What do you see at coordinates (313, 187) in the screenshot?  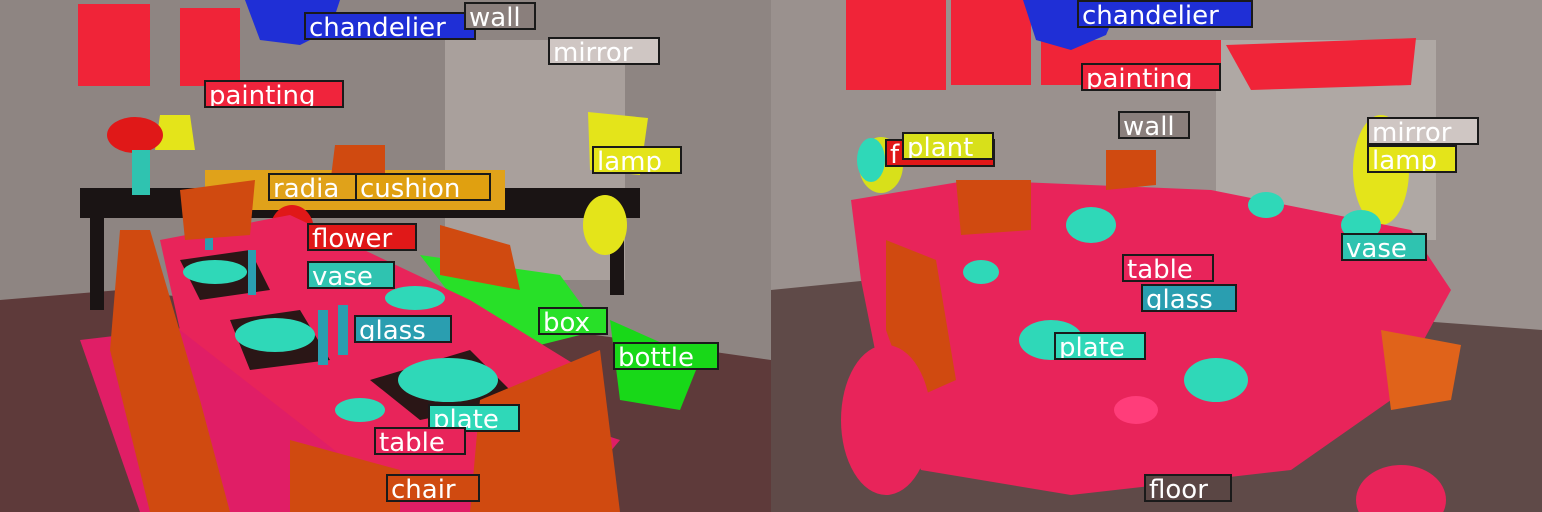 I see `label-radiator: radia` at bounding box center [313, 187].